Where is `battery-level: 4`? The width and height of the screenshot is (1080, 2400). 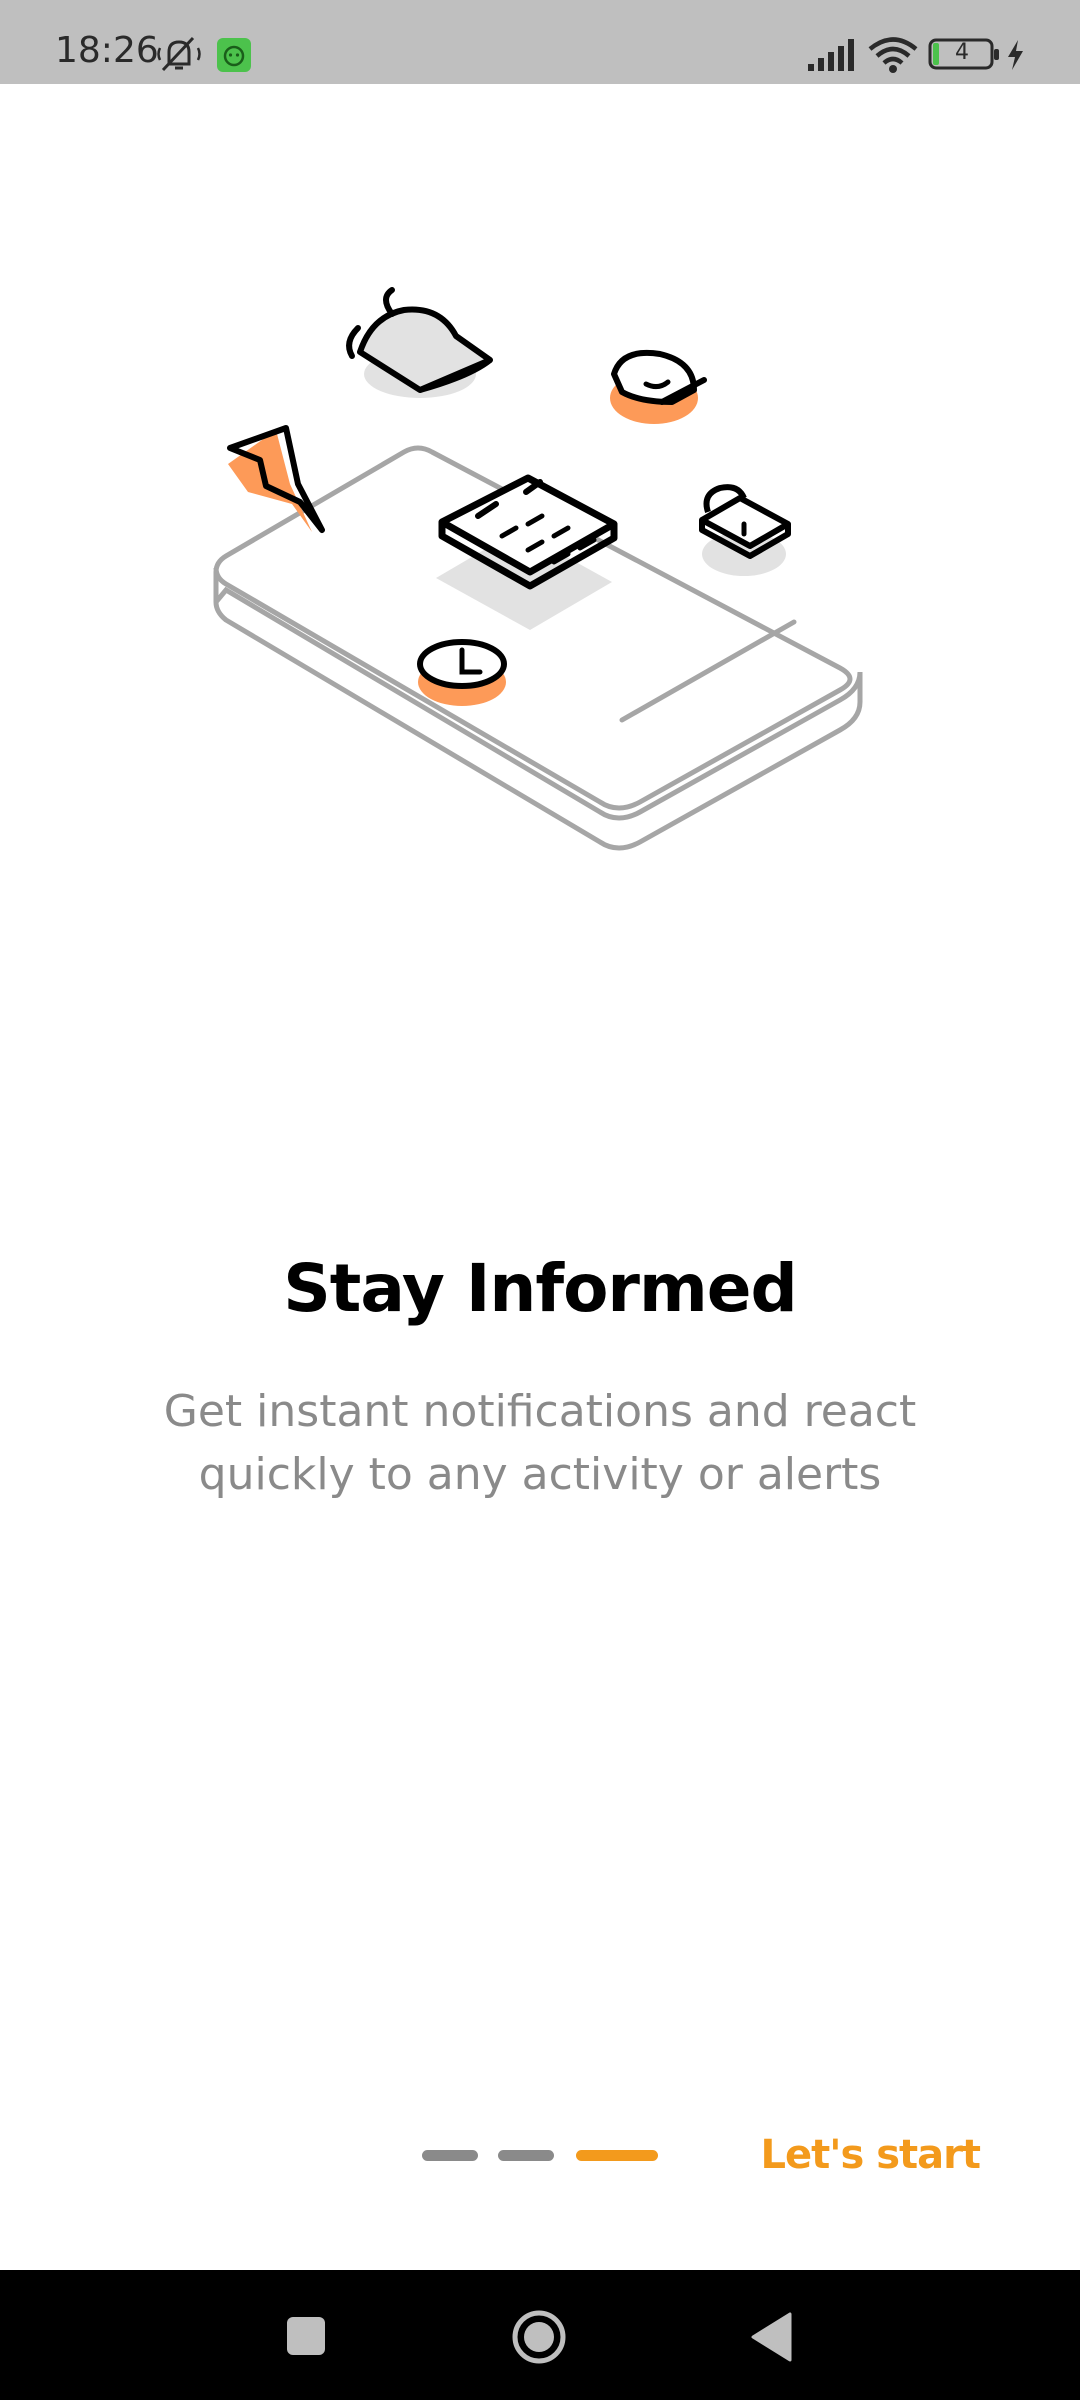
battery-level: 4 is located at coordinates (962, 52).